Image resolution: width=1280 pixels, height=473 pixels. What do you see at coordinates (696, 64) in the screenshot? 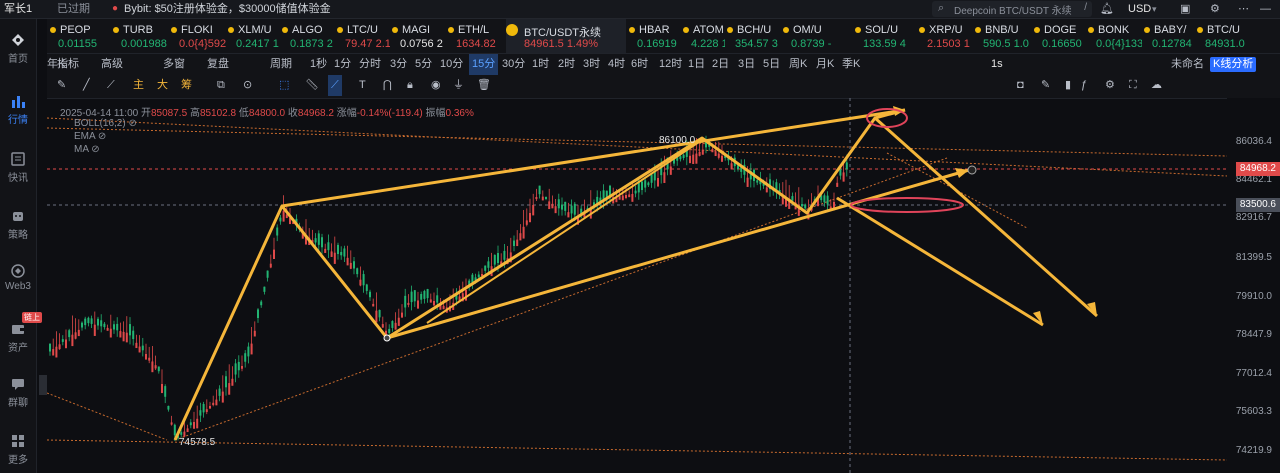
I see `interval-option: 1日` at bounding box center [696, 64].